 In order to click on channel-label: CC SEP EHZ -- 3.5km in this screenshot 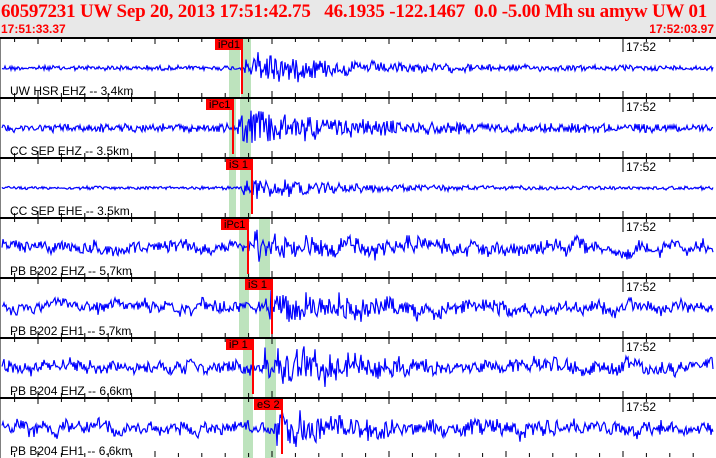, I will do `click(69, 151)`.